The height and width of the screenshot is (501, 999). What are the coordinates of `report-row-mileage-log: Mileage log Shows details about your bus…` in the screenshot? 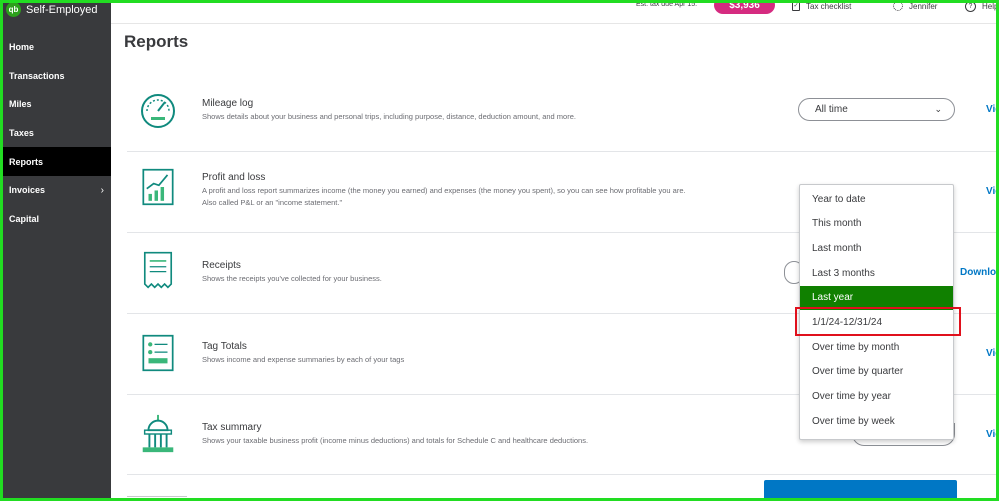 It's located at (563, 119).